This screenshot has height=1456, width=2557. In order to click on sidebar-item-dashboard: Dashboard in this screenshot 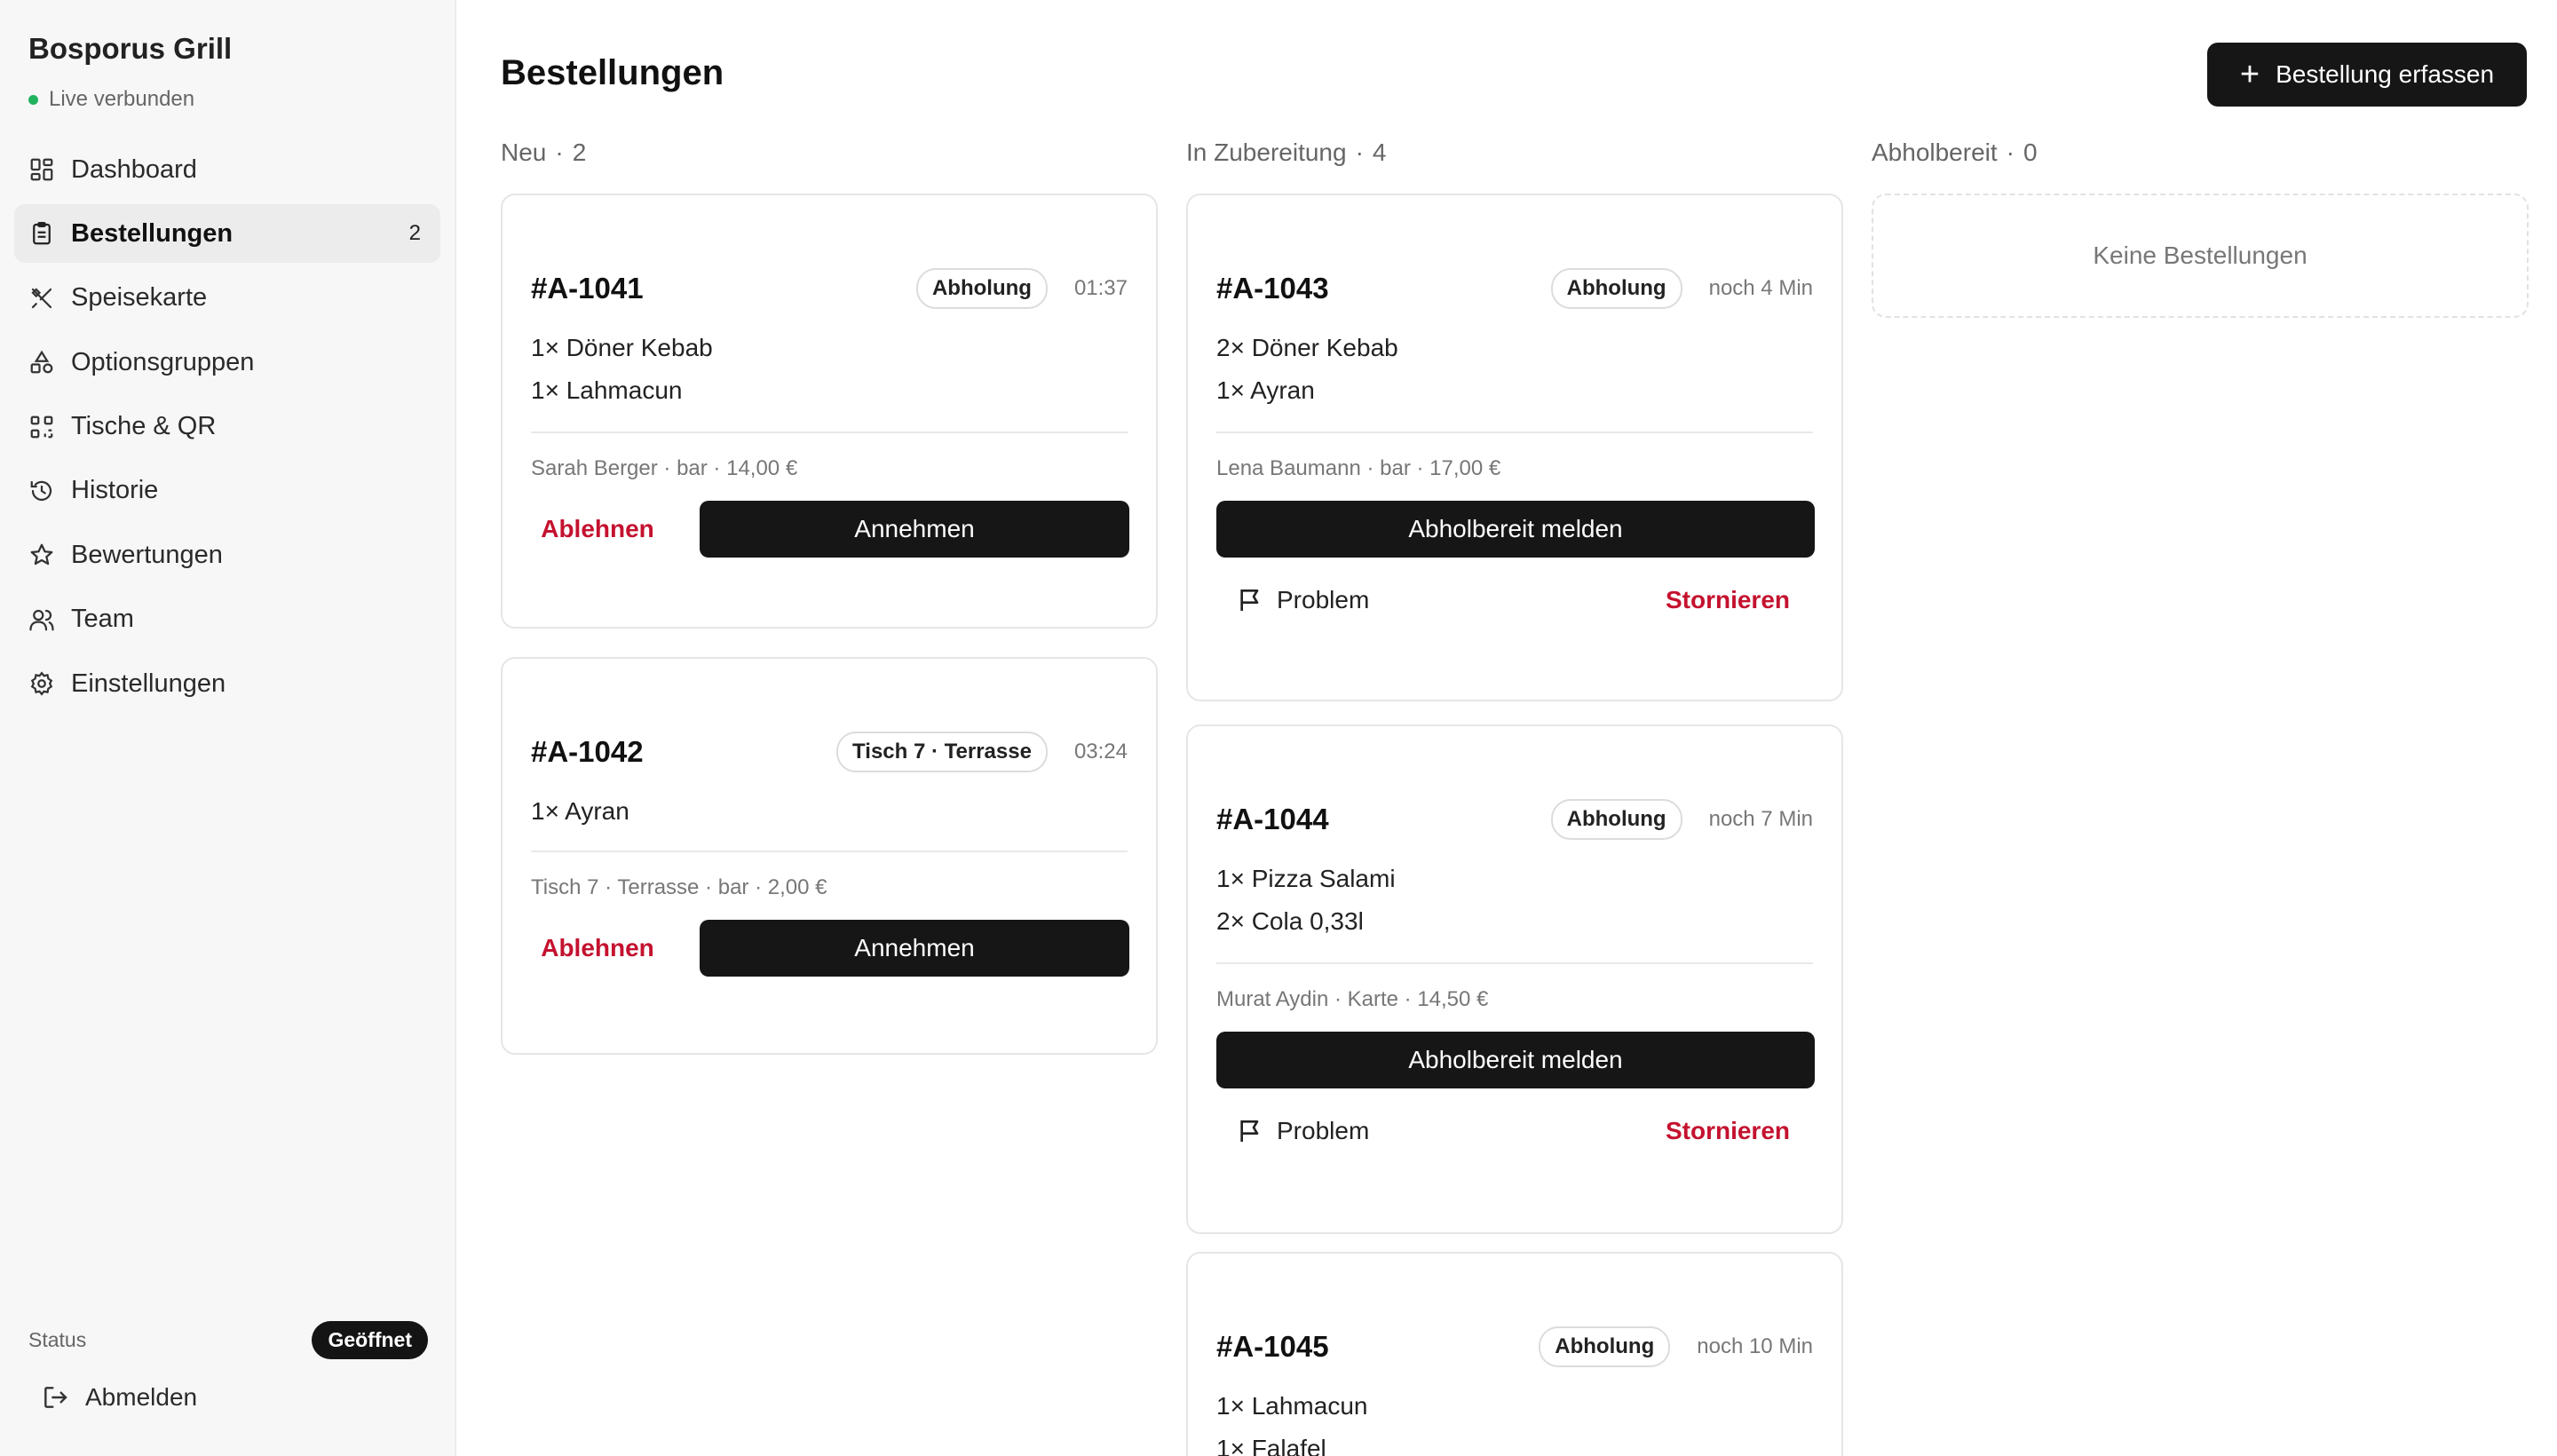, I will do `click(227, 169)`.